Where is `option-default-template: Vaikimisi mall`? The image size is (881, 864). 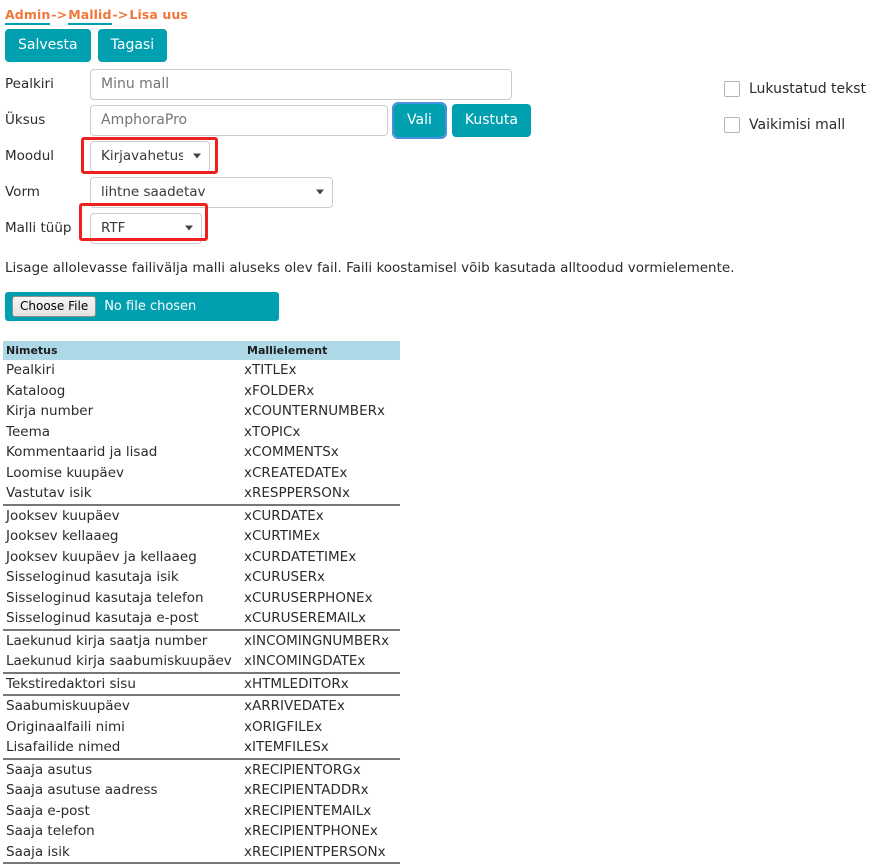
option-default-template: Vaikimisi mall is located at coordinates (795, 125).